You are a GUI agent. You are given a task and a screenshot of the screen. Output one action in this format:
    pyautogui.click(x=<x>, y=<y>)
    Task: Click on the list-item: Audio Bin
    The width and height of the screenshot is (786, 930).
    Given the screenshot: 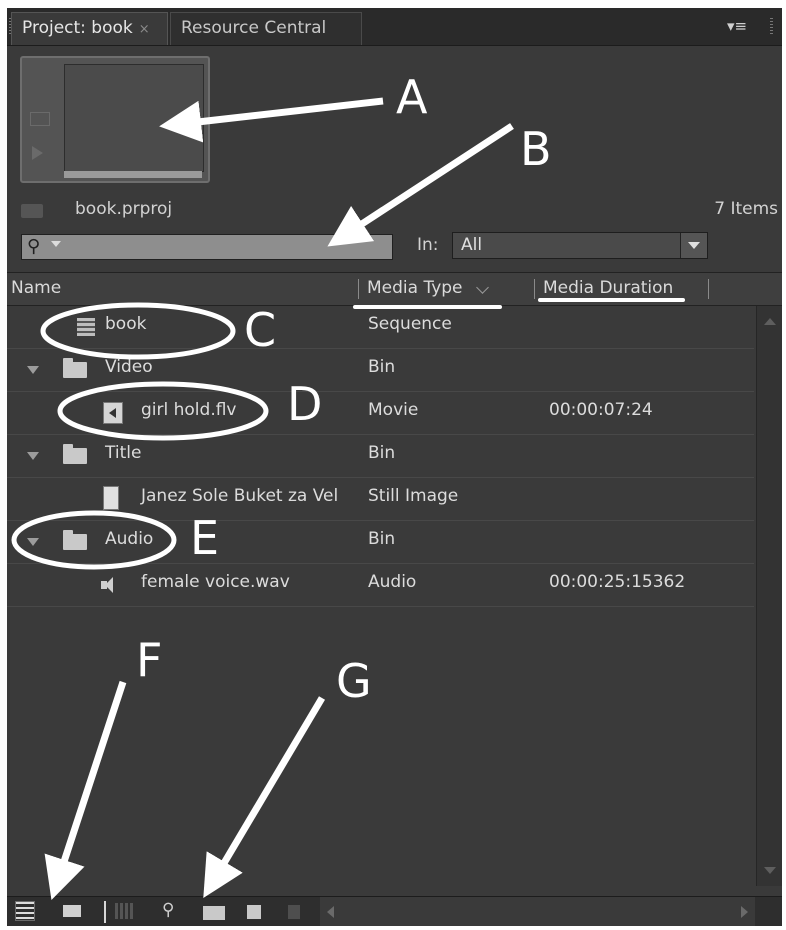 What is the action you would take?
    pyautogui.click(x=380, y=542)
    